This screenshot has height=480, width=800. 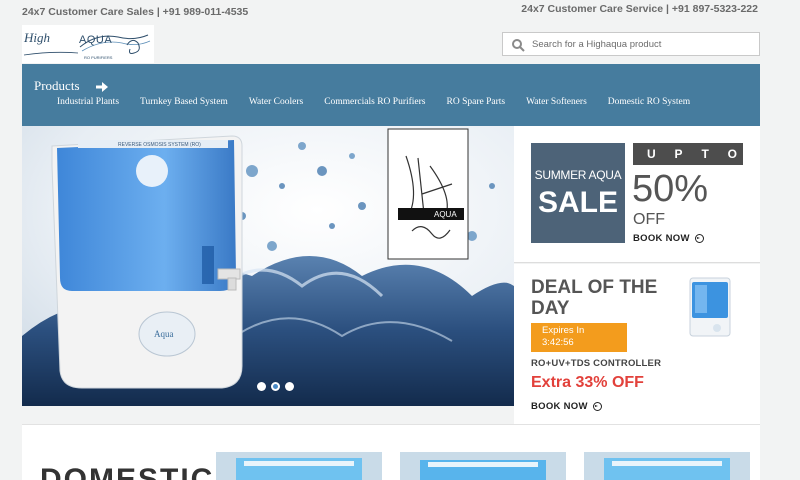 What do you see at coordinates (276, 102) in the screenshot?
I see `nav-item-water-coolers: Water Coolers` at bounding box center [276, 102].